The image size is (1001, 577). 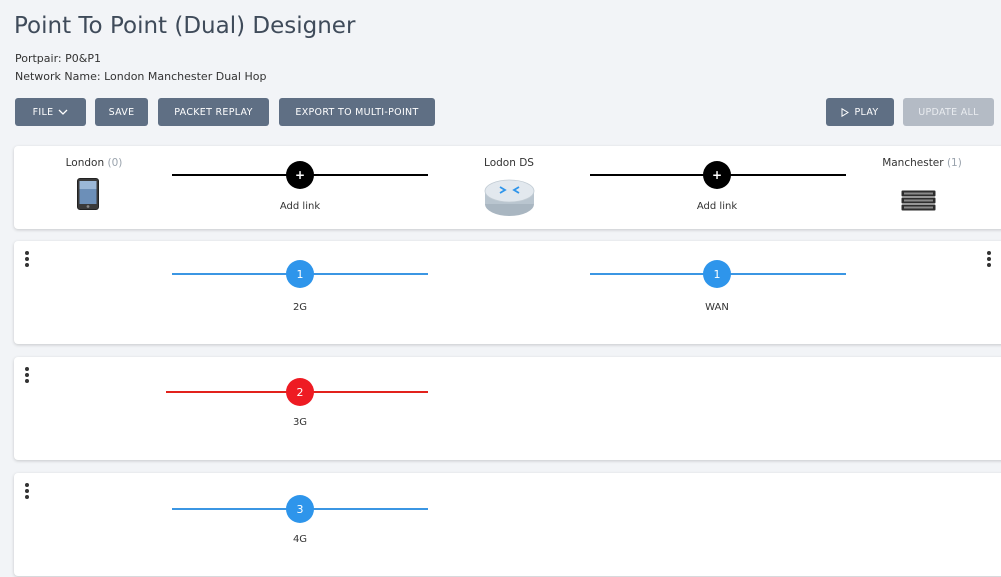 I want to click on link-label-3g: 3G, so click(x=300, y=422).